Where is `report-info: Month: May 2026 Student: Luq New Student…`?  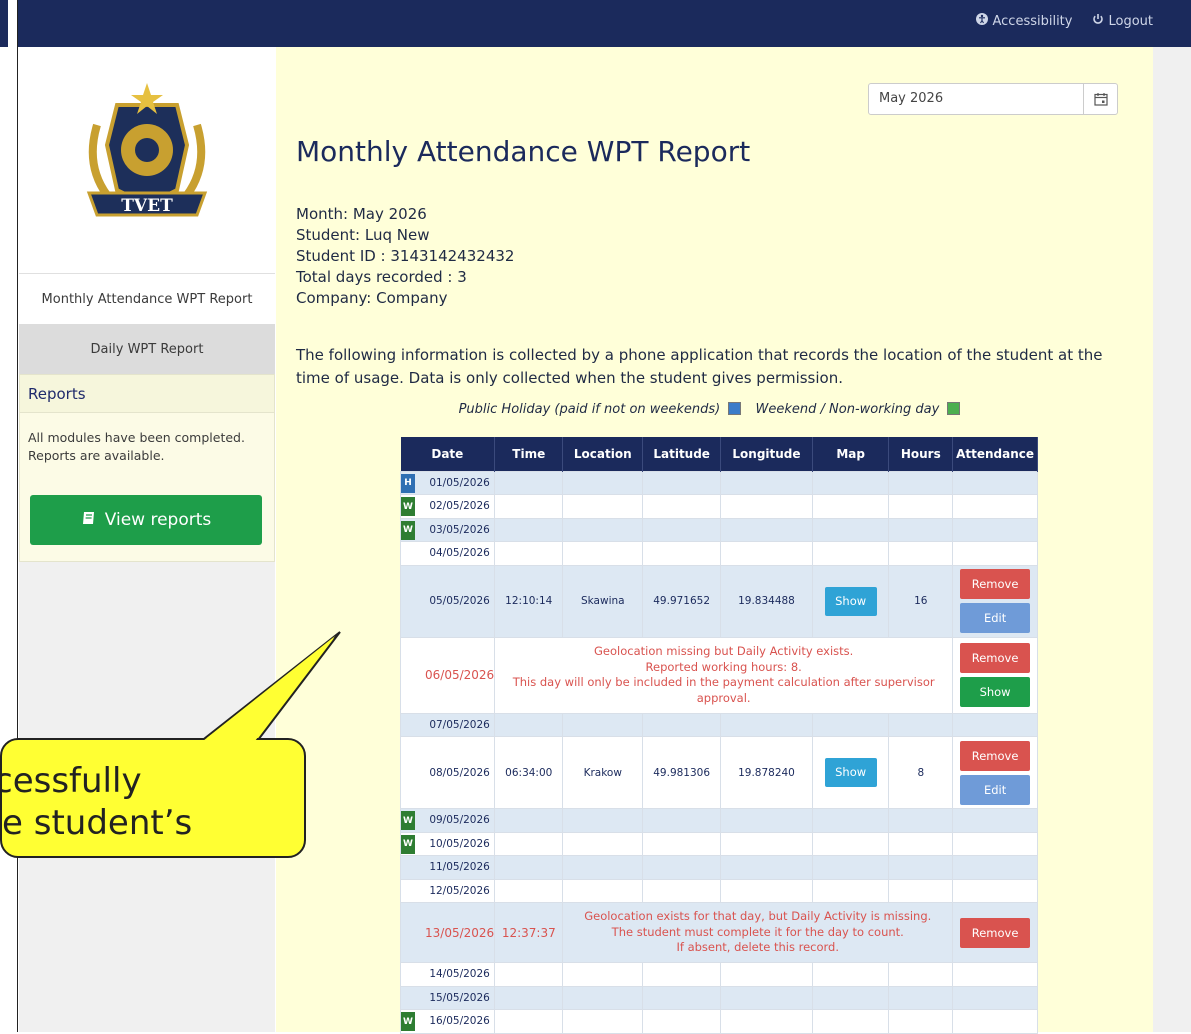 report-info: Month: May 2026 Student: Luq New Student… is located at coordinates (405, 256).